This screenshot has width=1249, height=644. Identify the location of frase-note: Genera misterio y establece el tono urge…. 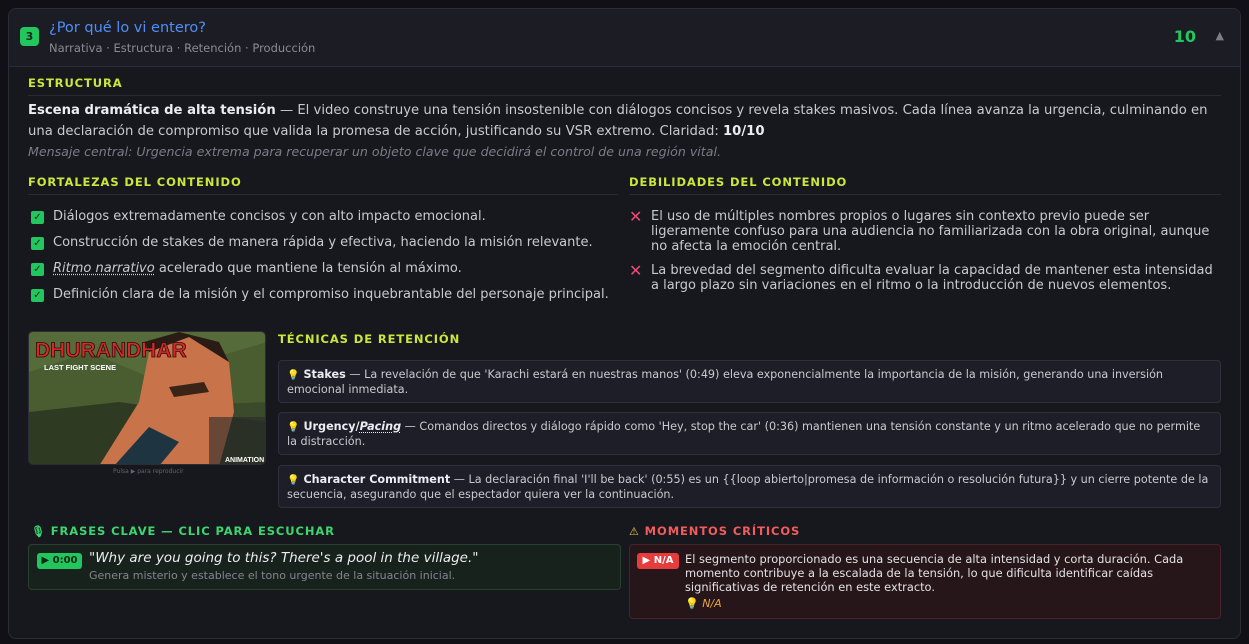
(272, 575).